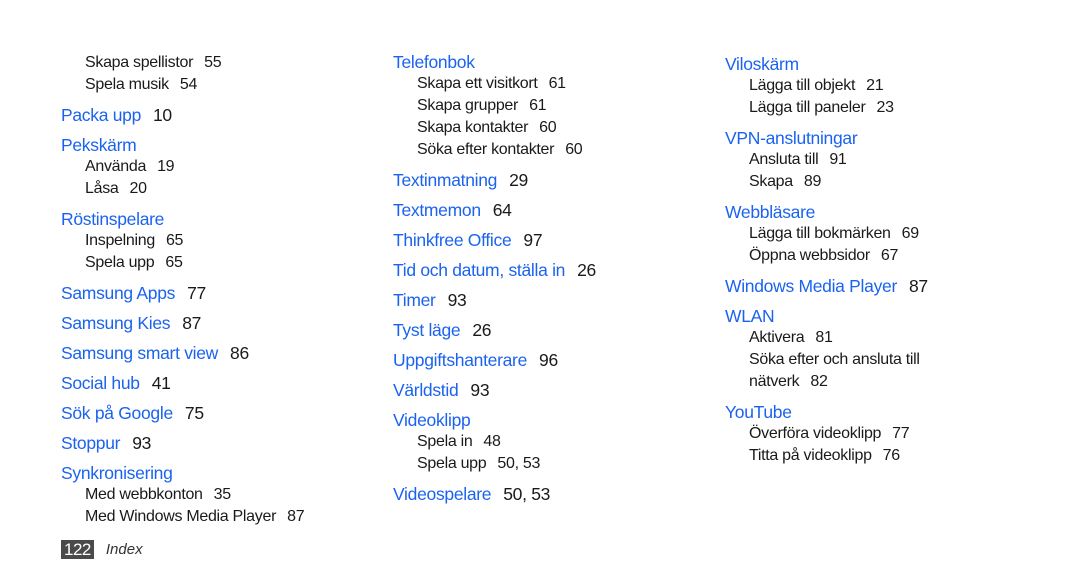 The width and height of the screenshot is (1080, 586). What do you see at coordinates (161, 383) in the screenshot?
I see `page-reference: 41` at bounding box center [161, 383].